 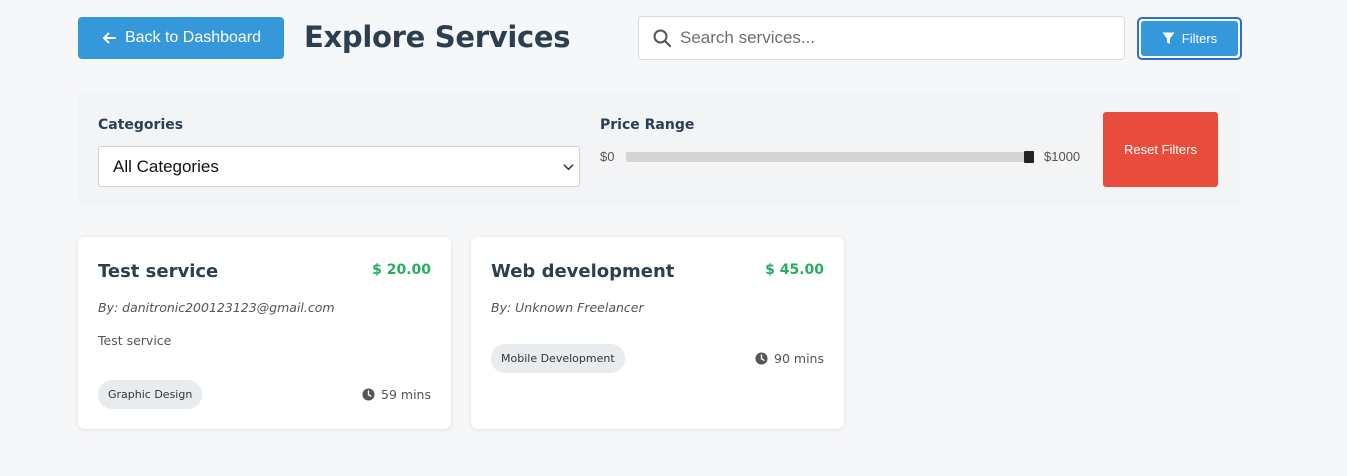 What do you see at coordinates (216, 307) in the screenshot?
I see `service-author: By: danitronic200123123@gmail.com` at bounding box center [216, 307].